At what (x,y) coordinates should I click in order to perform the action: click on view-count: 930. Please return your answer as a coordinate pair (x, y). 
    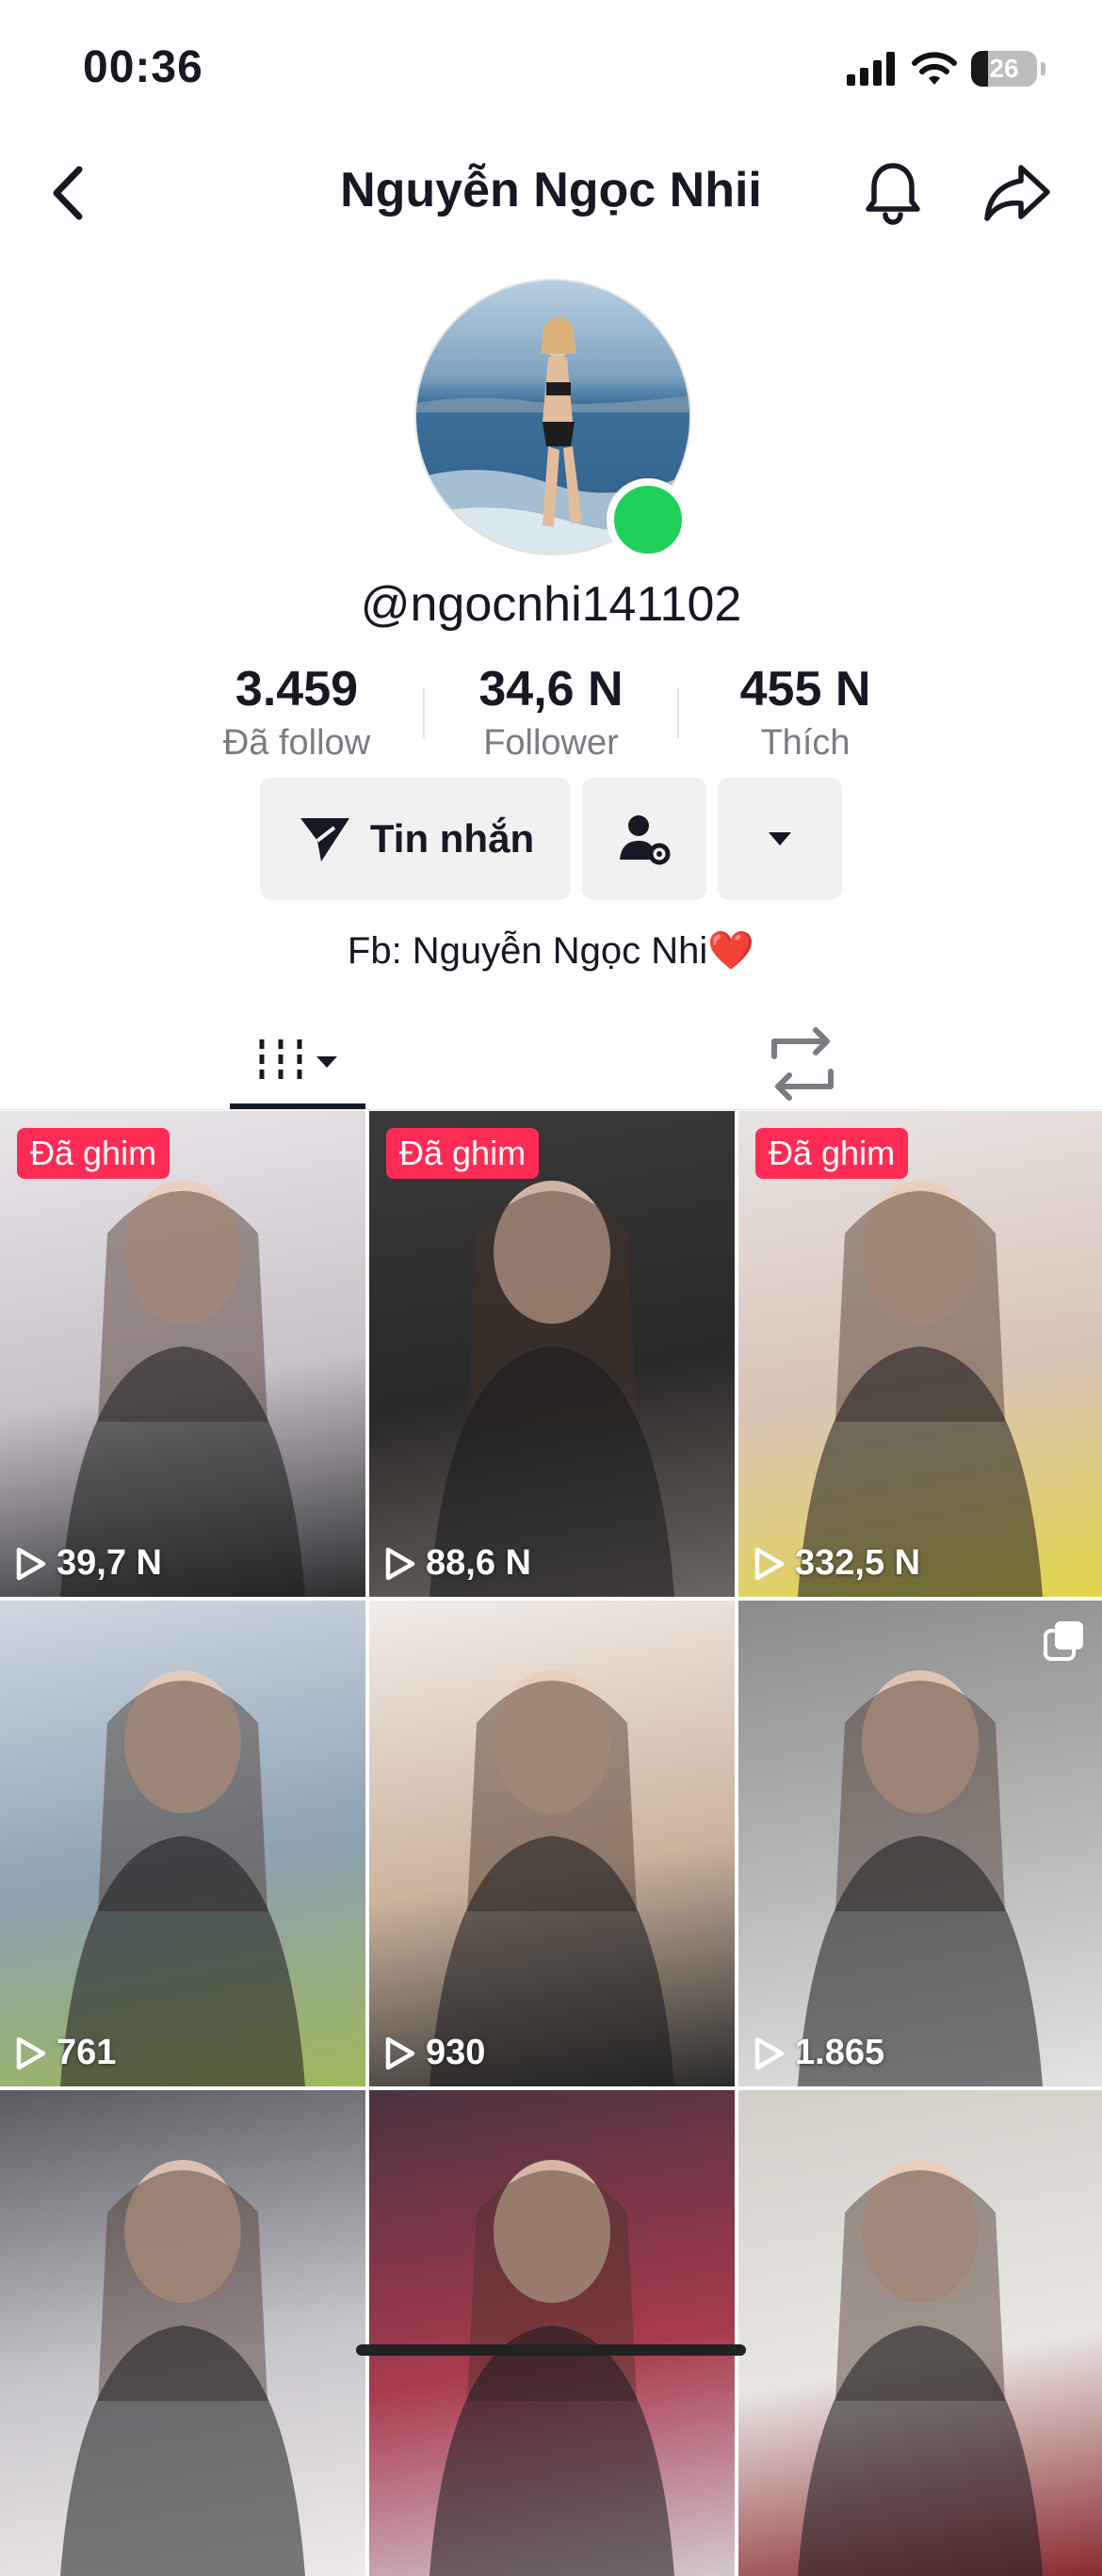
    Looking at the image, I should click on (434, 2053).